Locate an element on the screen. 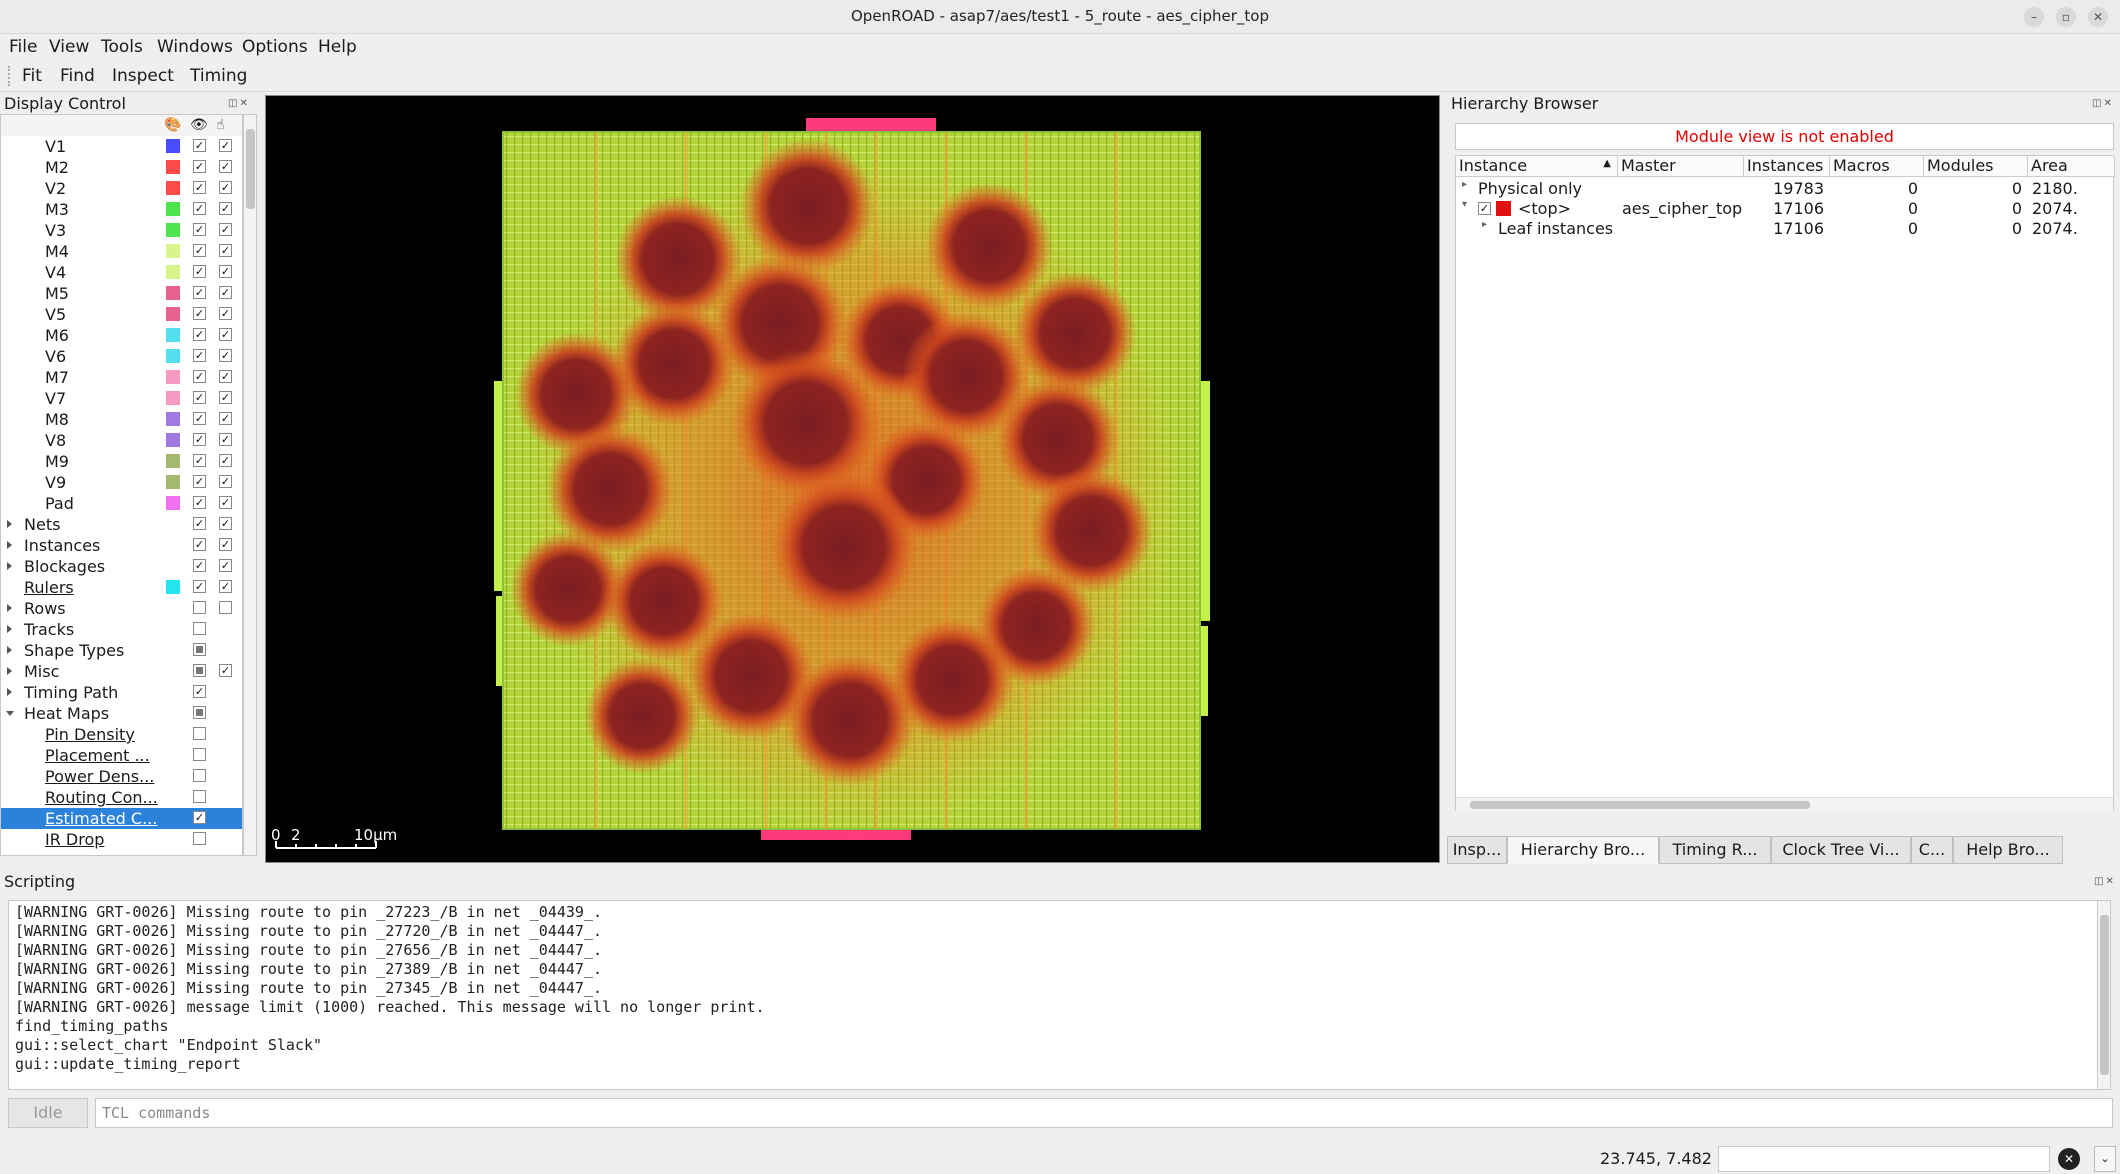 Image resolution: width=2120 pixels, height=1174 pixels. heatmap-row: Estimated C... ✓ is located at coordinates (121, 818).